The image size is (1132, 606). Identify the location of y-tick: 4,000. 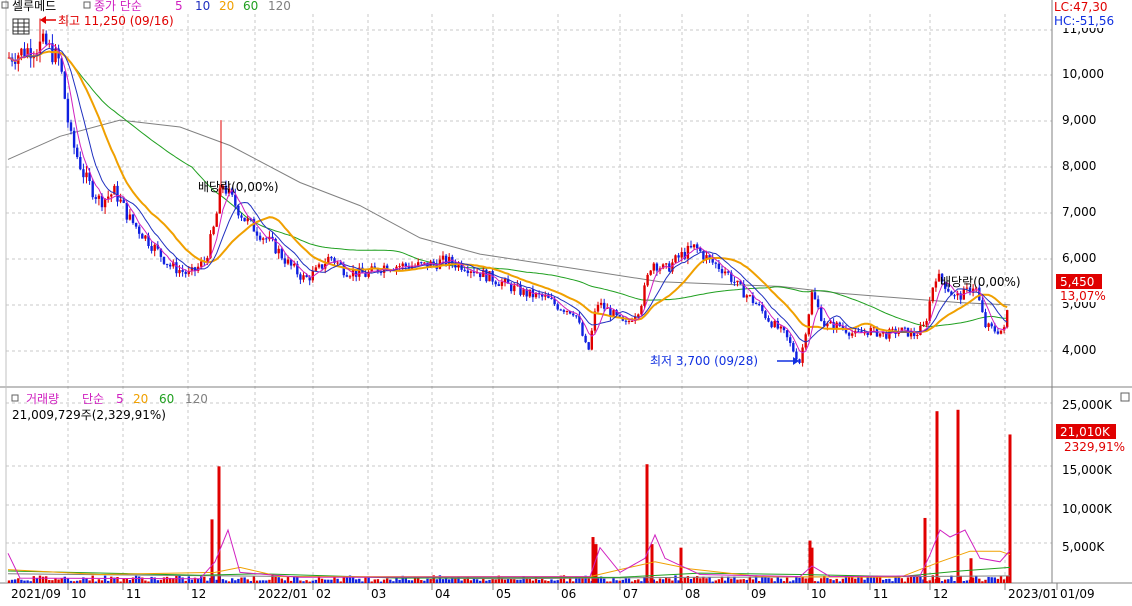
(1079, 350).